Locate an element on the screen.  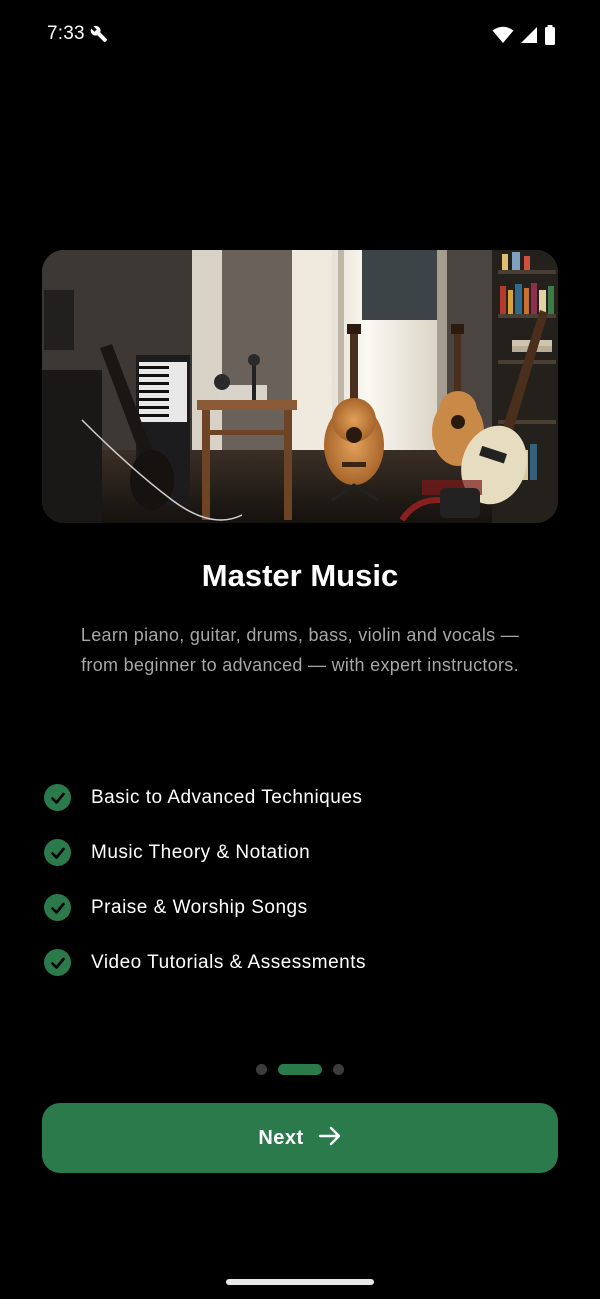
status-time: 7:33 is located at coordinates (66, 33).